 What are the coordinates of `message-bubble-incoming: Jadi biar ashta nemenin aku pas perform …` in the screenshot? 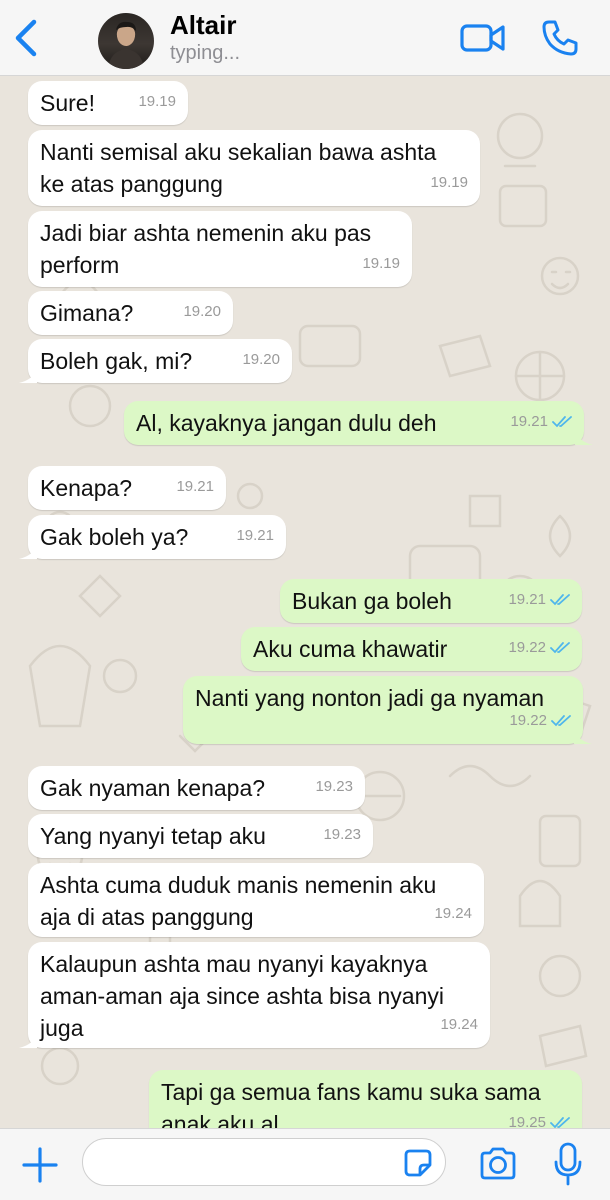 It's located at (220, 249).